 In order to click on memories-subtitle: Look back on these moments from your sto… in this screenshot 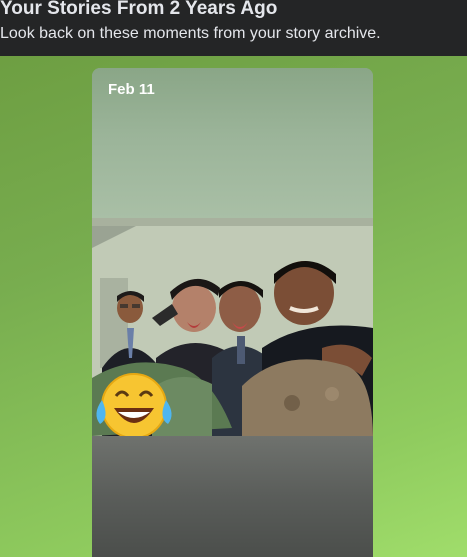, I will do `click(190, 33)`.